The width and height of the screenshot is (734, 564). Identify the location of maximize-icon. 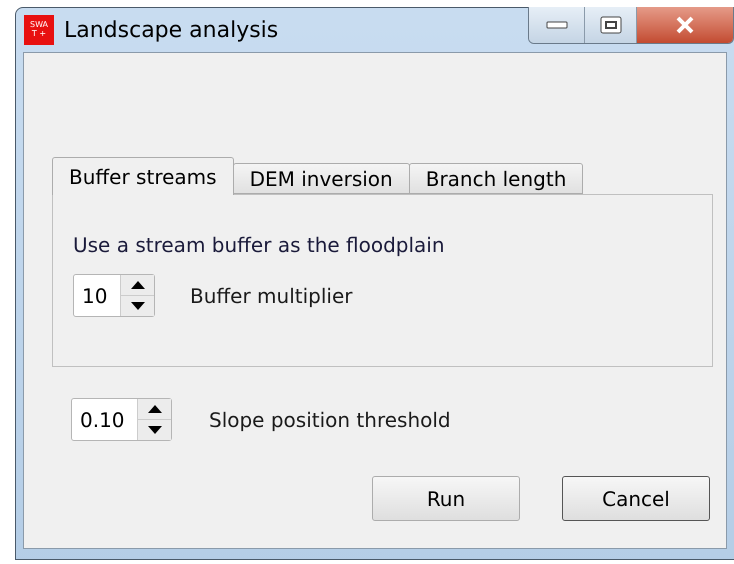
(611, 25).